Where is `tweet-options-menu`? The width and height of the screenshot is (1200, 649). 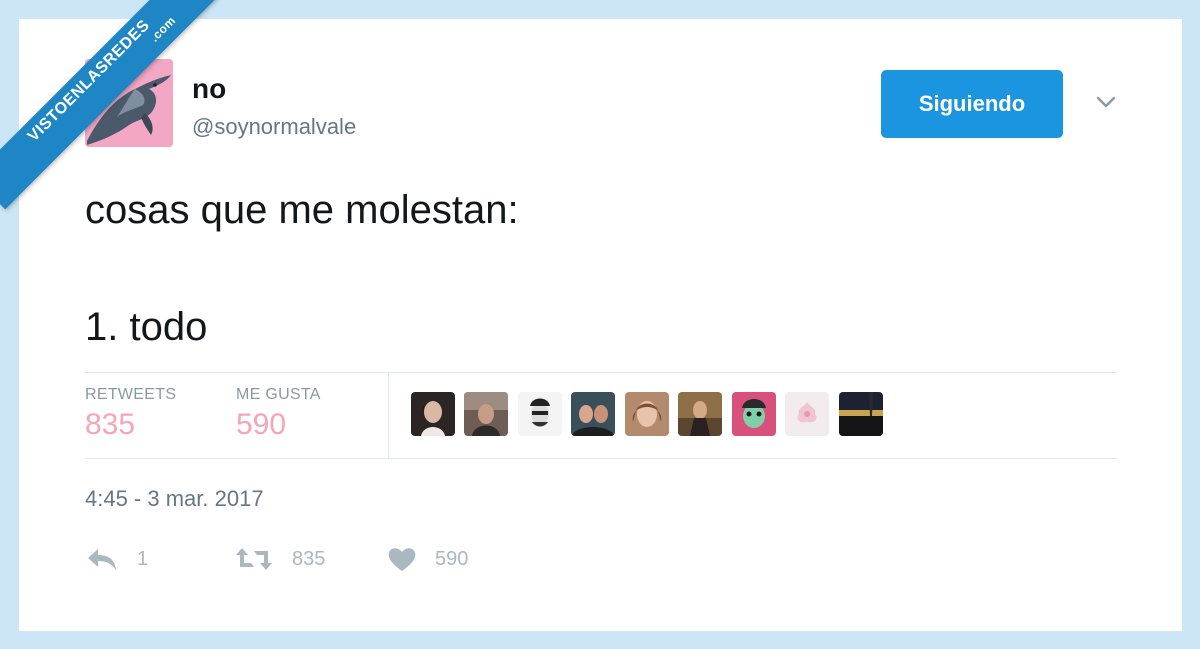 tweet-options-menu is located at coordinates (1106, 102).